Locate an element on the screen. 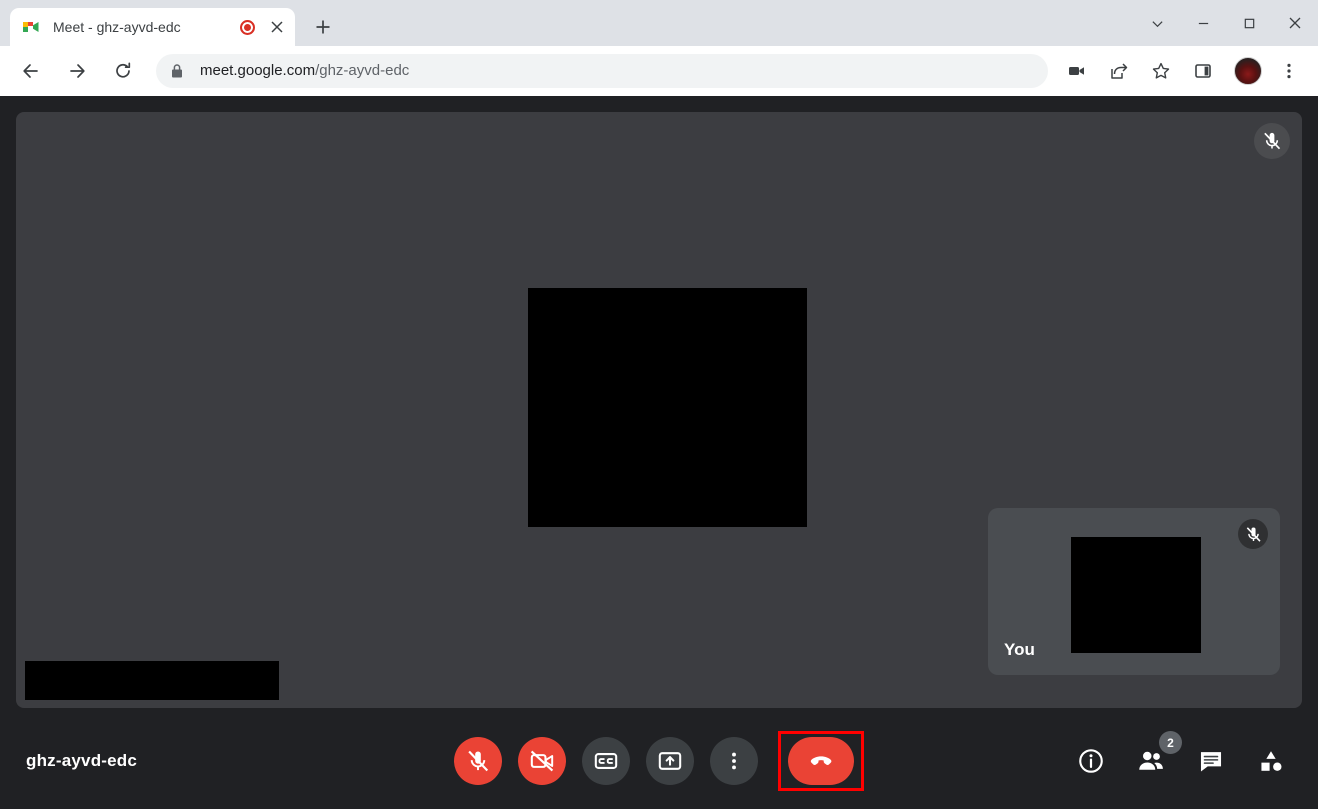  mic-off-badge-self is located at coordinates (1253, 534).